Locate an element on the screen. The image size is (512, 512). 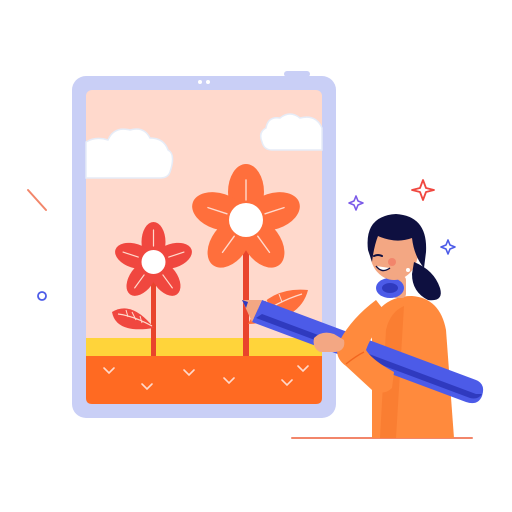
ground-orange is located at coordinates (204, 380).